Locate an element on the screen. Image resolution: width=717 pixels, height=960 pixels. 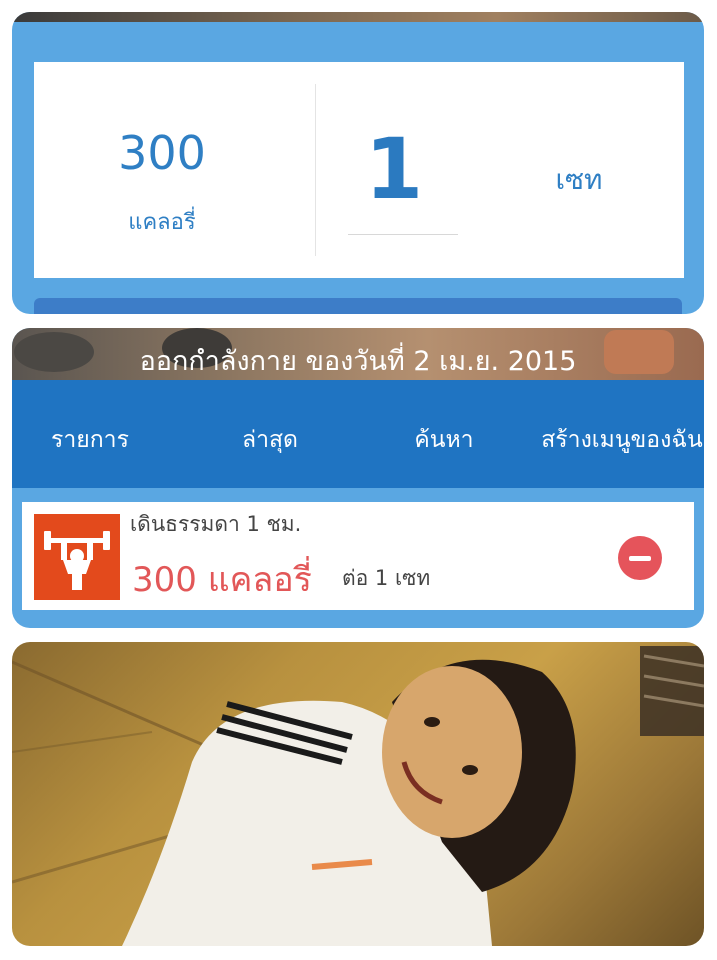
exercise-name: เดินธรรมดา 1 ชม. is located at coordinates (216, 524).